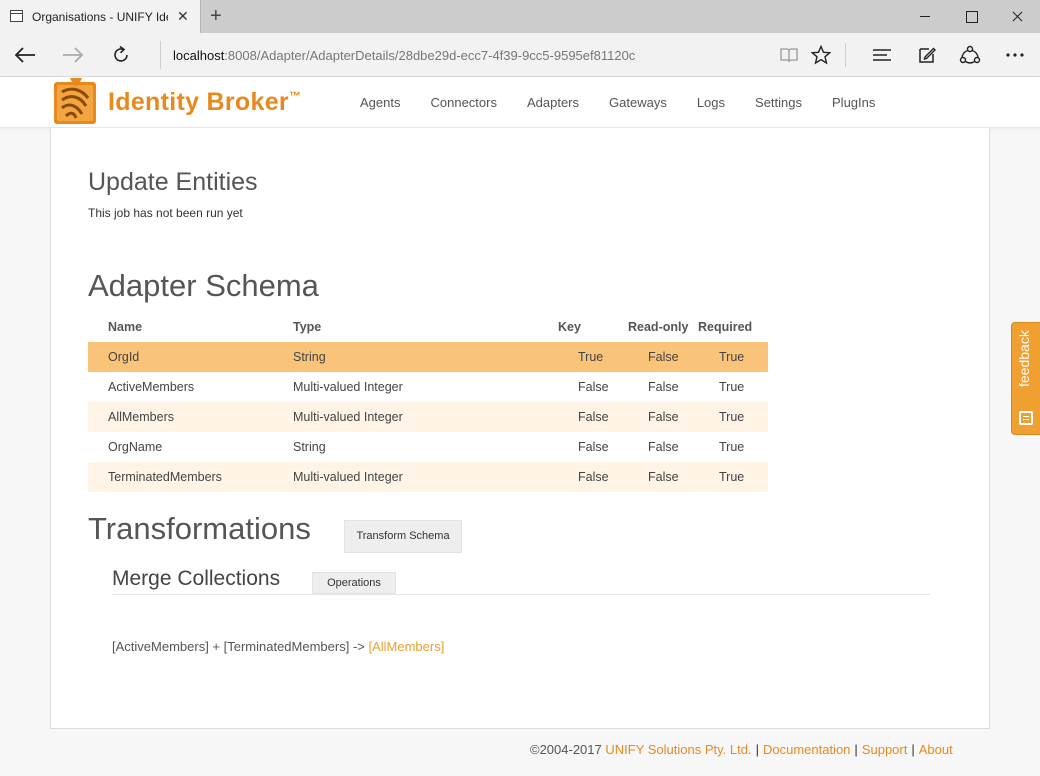 Image resolution: width=1040 pixels, height=776 pixels. I want to click on table-row: OrgId String True False True, so click(428, 357).